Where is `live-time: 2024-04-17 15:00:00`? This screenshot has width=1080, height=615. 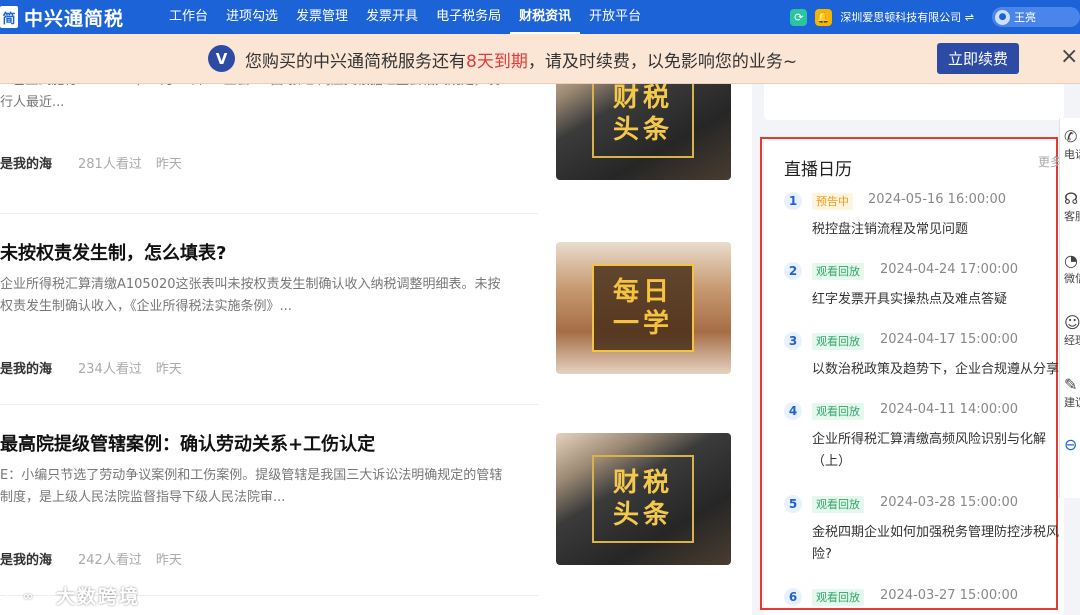
live-time: 2024-04-17 15:00:00 is located at coordinates (949, 339).